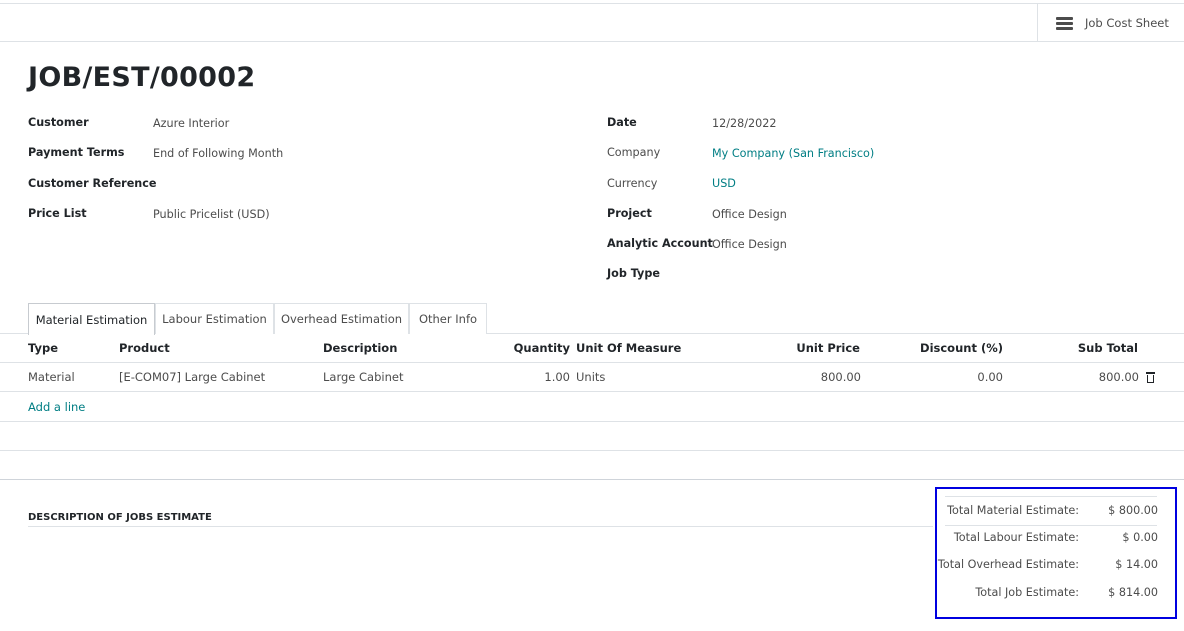 Image resolution: width=1184 pixels, height=631 pixels. Describe the element at coordinates (628, 348) in the screenshot. I see `col-uom: Unit Of Measure` at that location.